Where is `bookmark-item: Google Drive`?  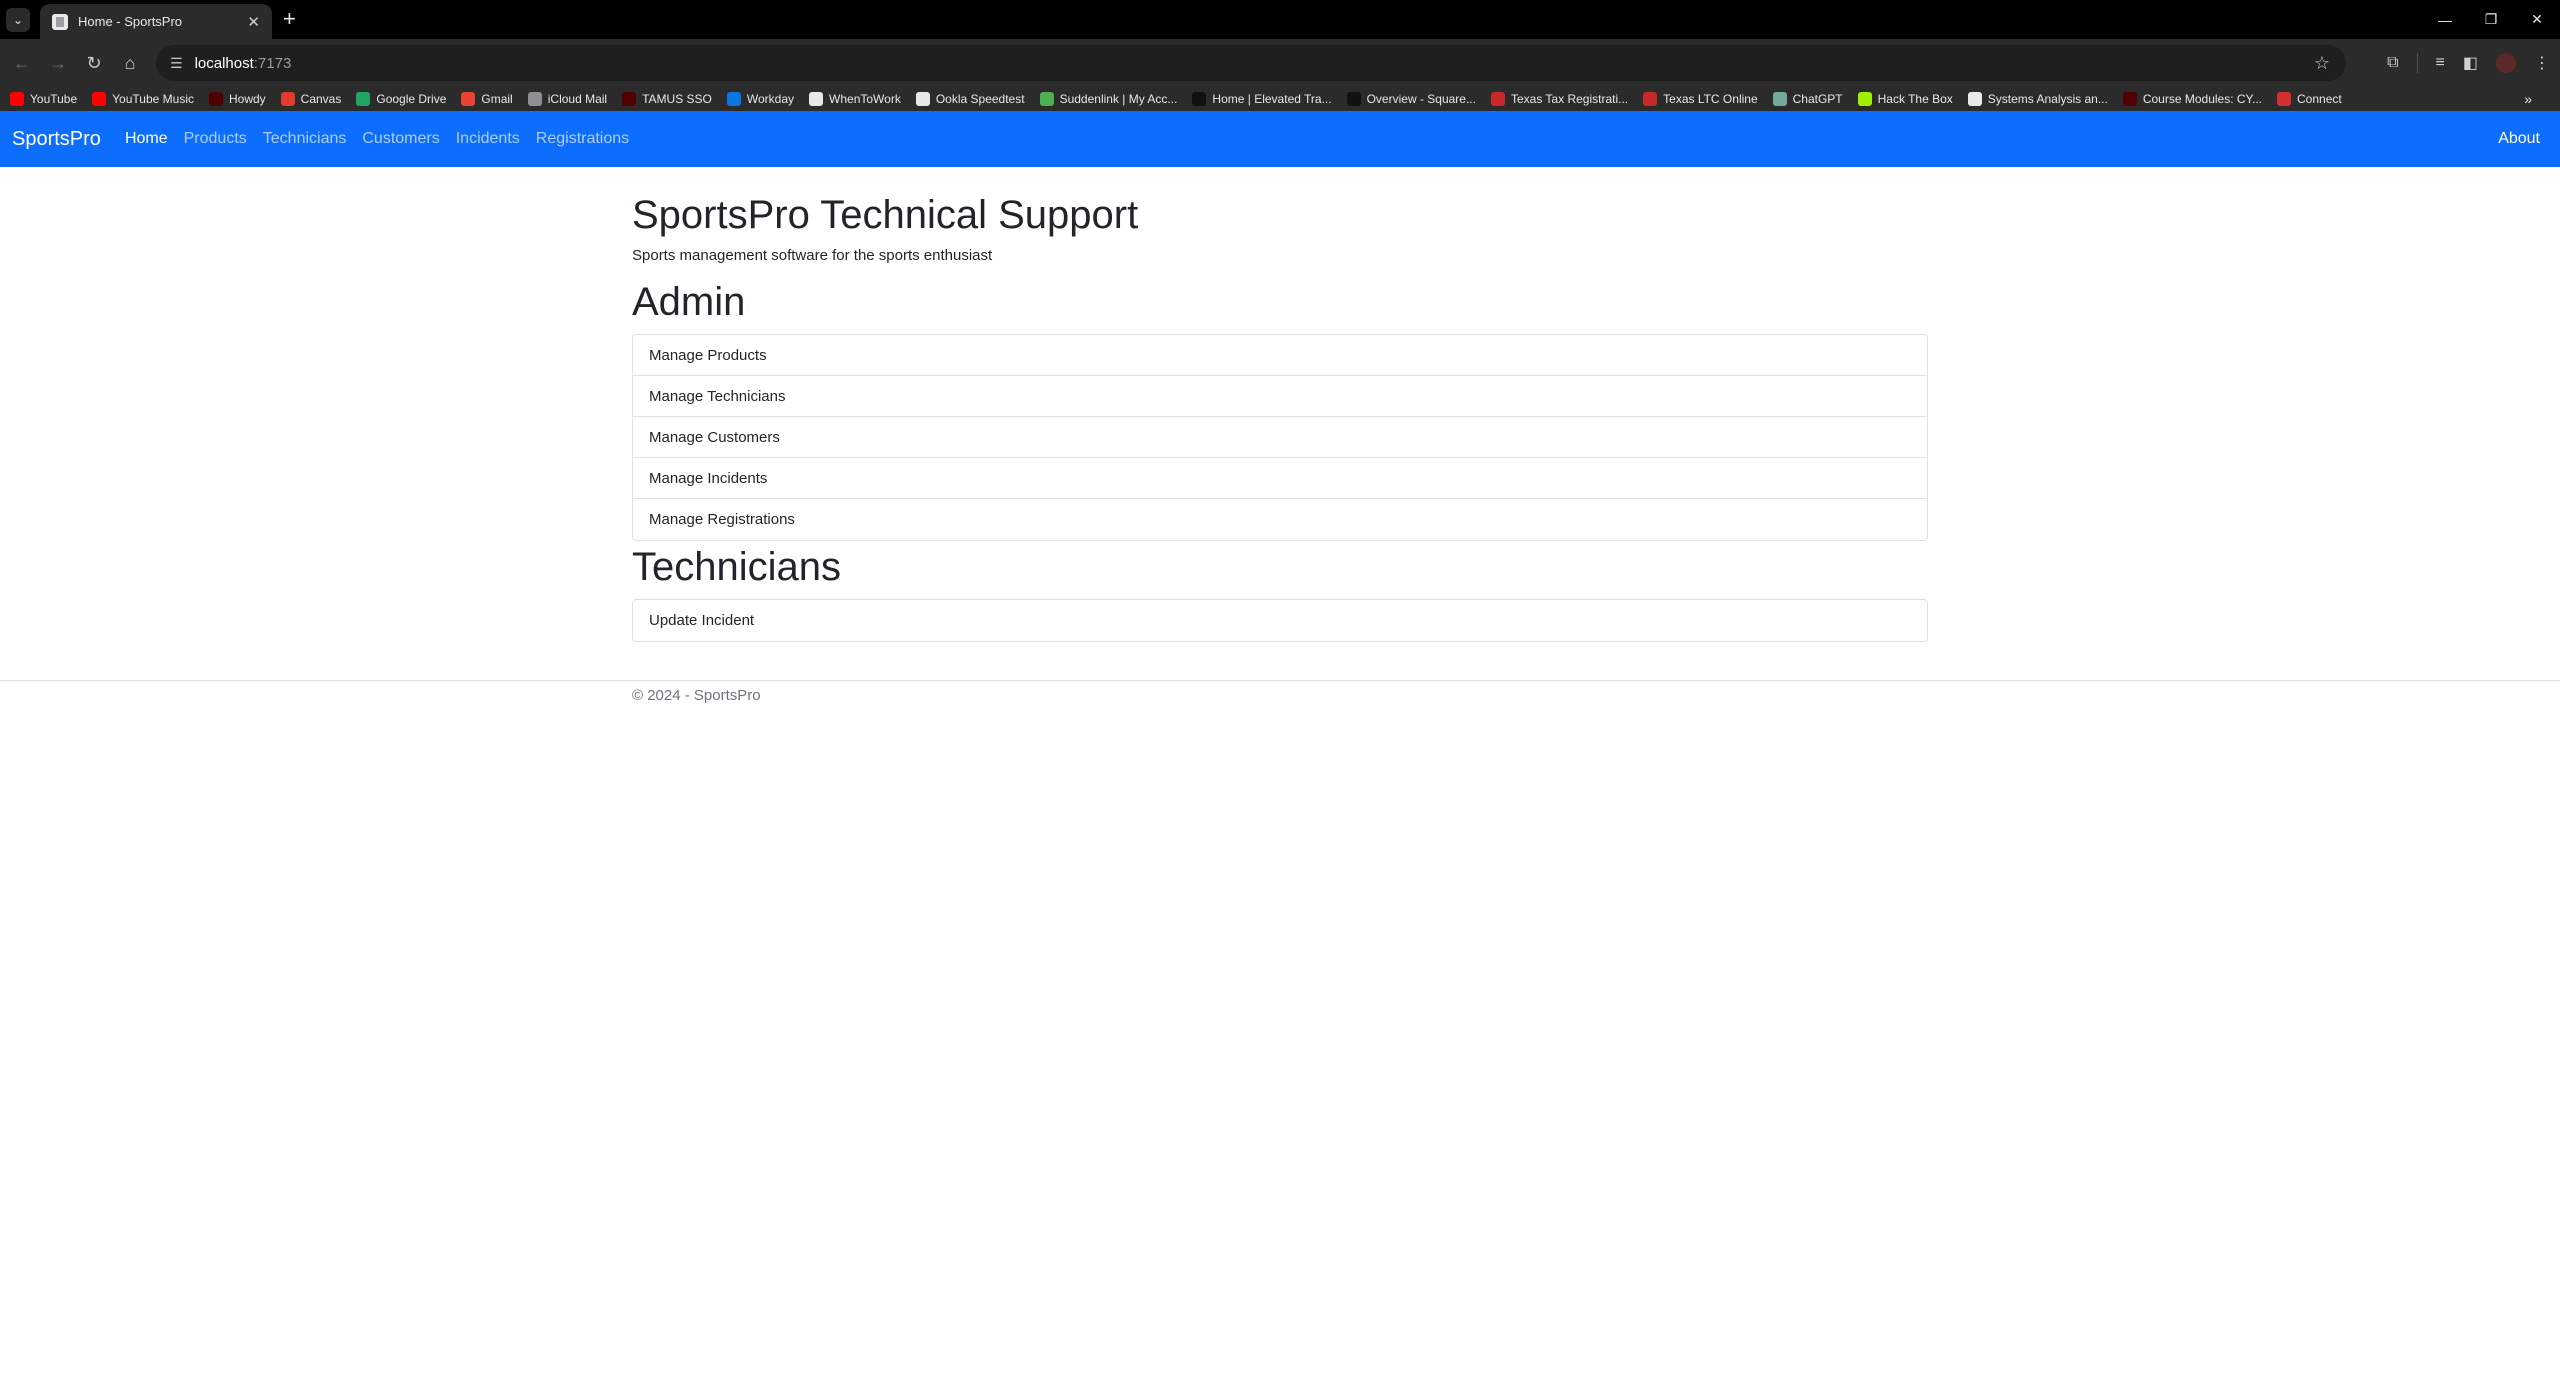
bookmark-item: Google Drive is located at coordinates (401, 99).